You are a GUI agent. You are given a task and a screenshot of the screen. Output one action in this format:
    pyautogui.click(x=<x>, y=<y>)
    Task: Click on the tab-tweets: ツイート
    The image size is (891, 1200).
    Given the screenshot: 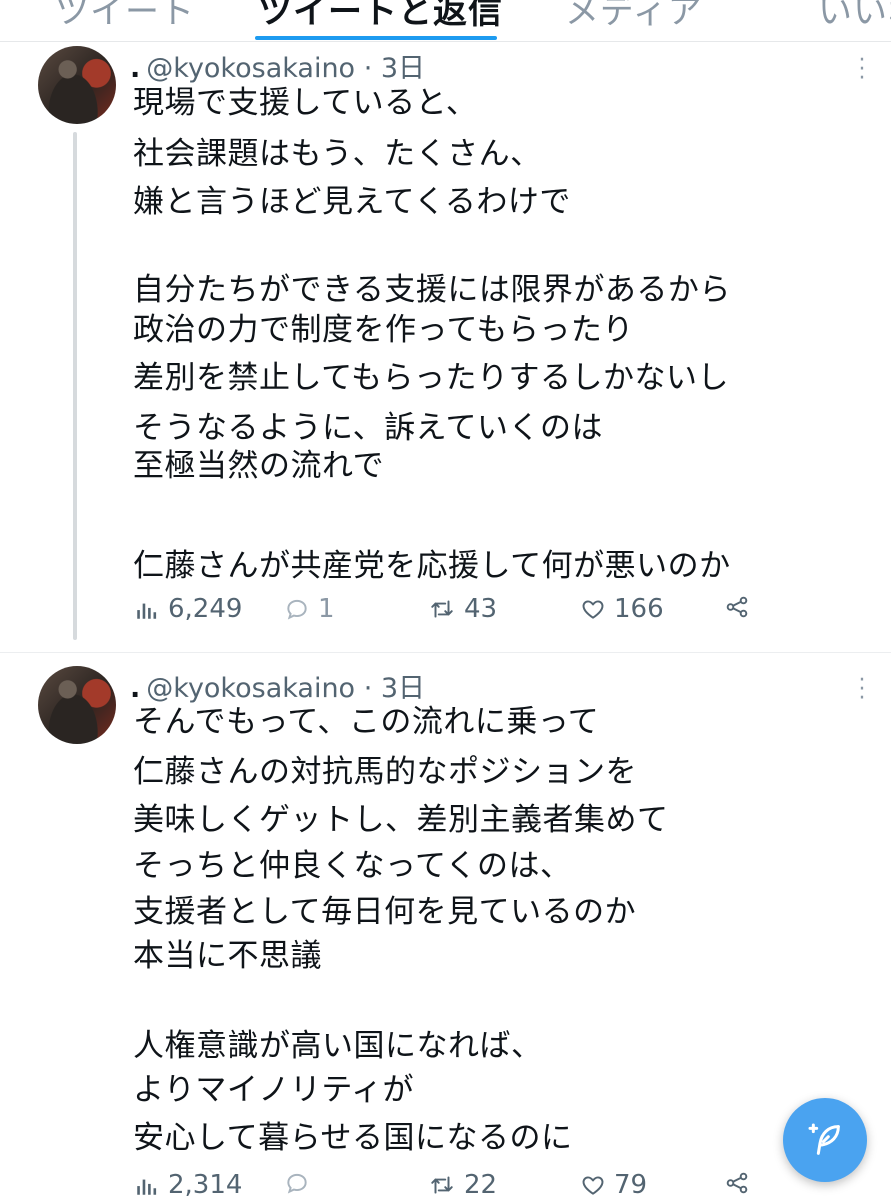 What is the action you would take?
    pyautogui.click(x=125, y=16)
    